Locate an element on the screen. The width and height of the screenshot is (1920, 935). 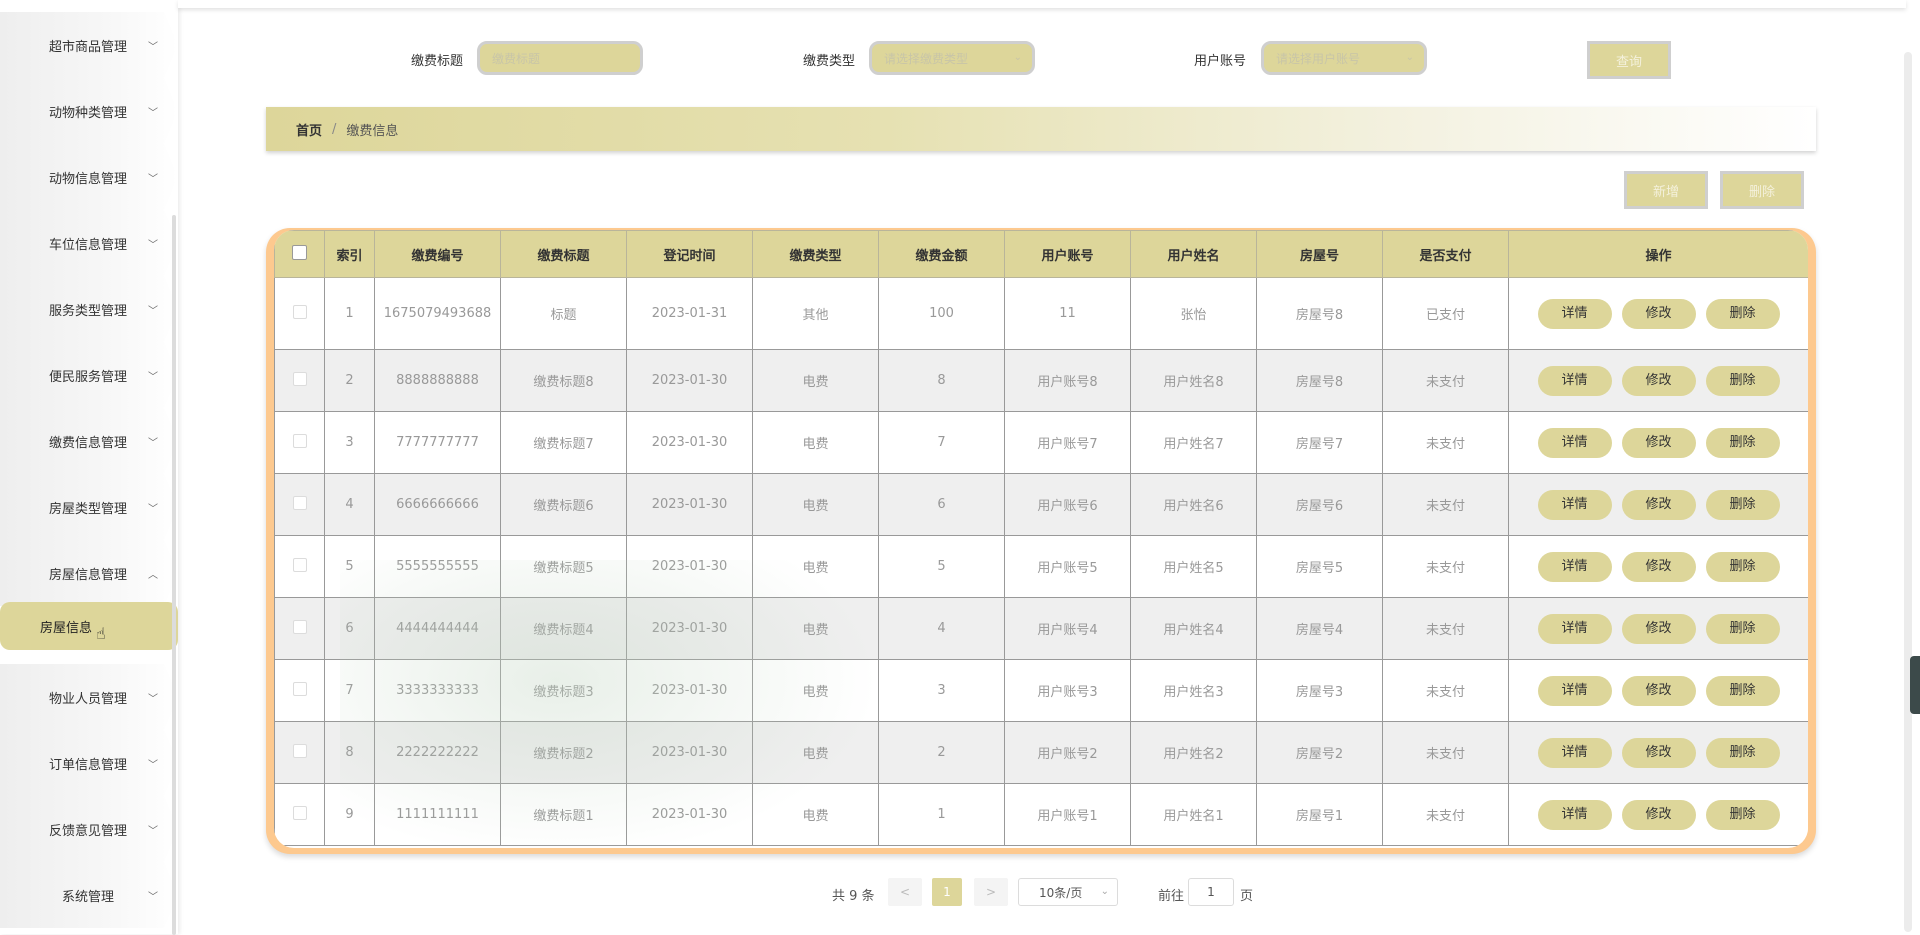
sidebar-item-label: 订单信息管理 is located at coordinates (87, 765).